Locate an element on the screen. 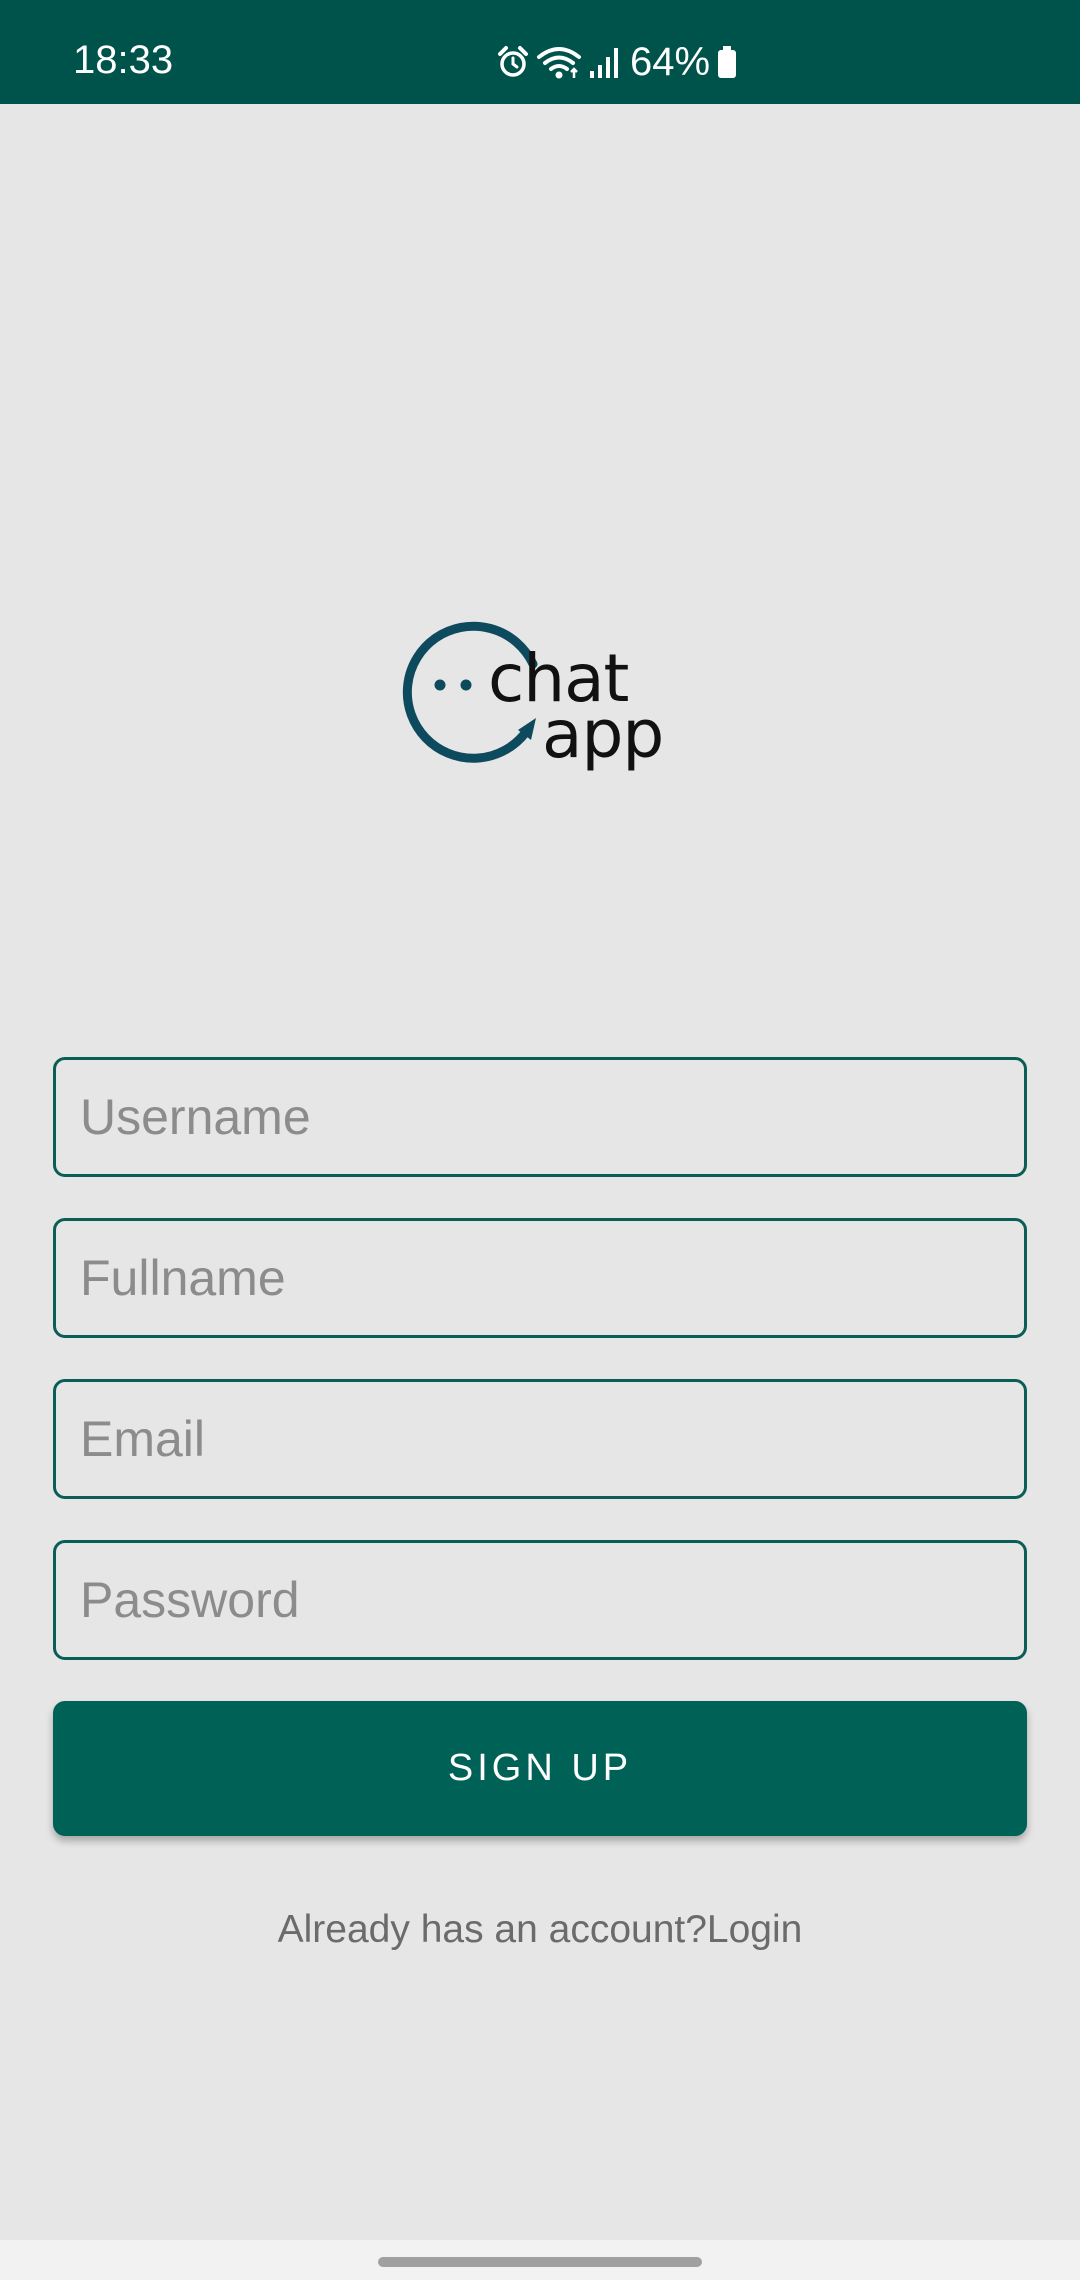 Image resolution: width=1080 pixels, height=2280 pixels. username-field is located at coordinates (540, 1117).